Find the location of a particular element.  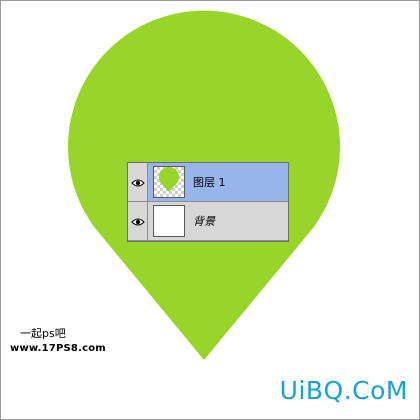

layers-panel: 图层 1 背景 is located at coordinates (208, 202).